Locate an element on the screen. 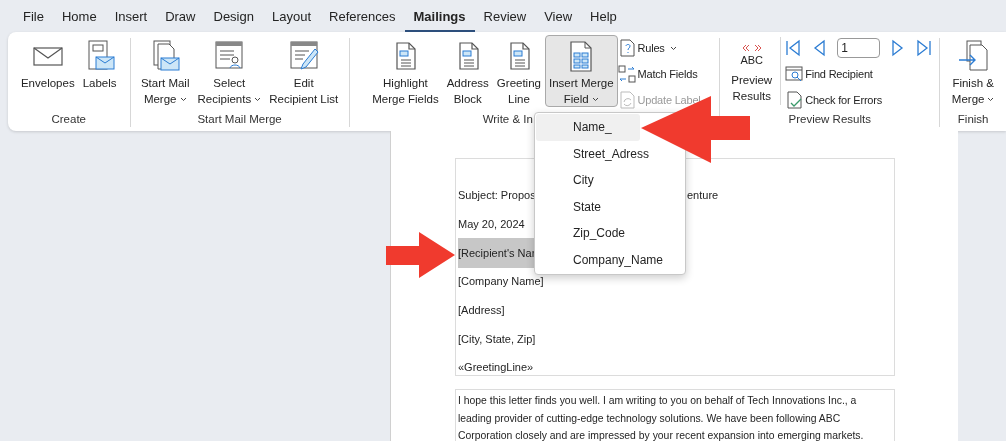  ribbon-button: Labels is located at coordinates (99, 71).